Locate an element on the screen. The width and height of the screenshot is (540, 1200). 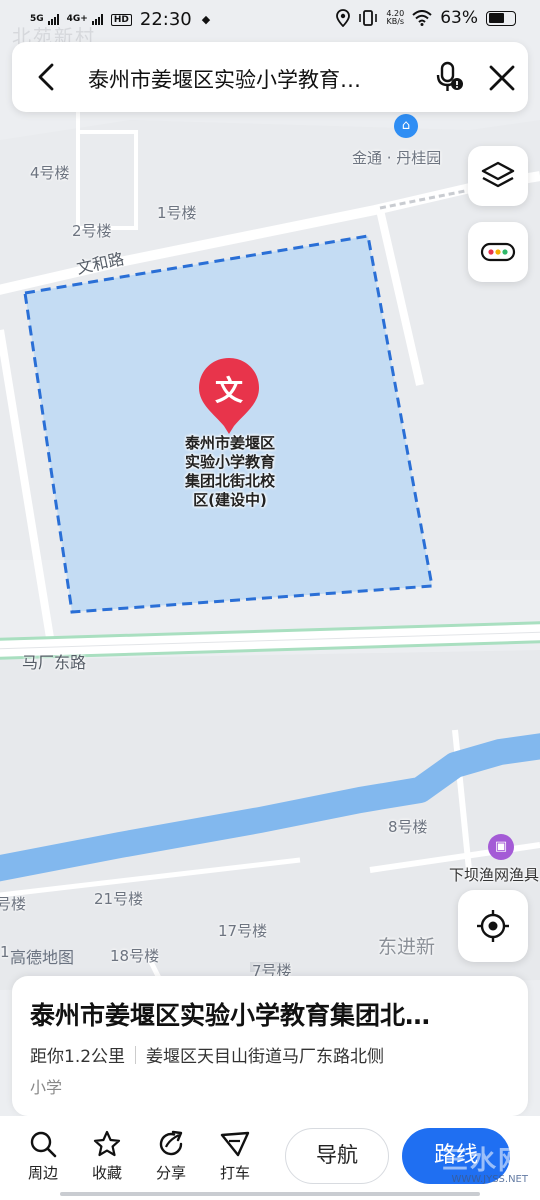
poi-category: 小学 is located at coordinates (46, 1087).